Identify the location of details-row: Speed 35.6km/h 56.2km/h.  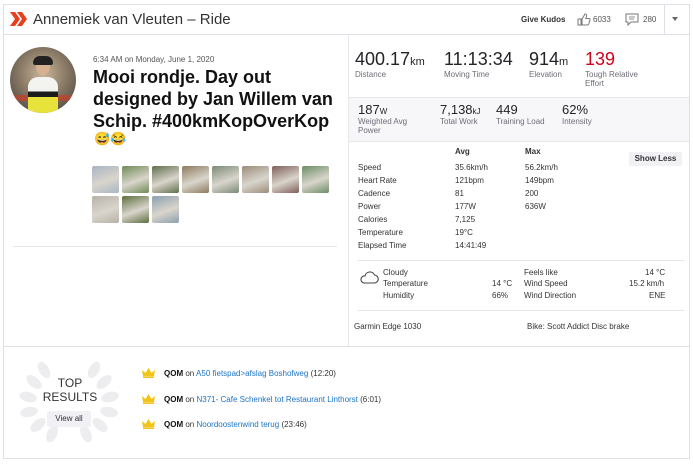
(473, 169).